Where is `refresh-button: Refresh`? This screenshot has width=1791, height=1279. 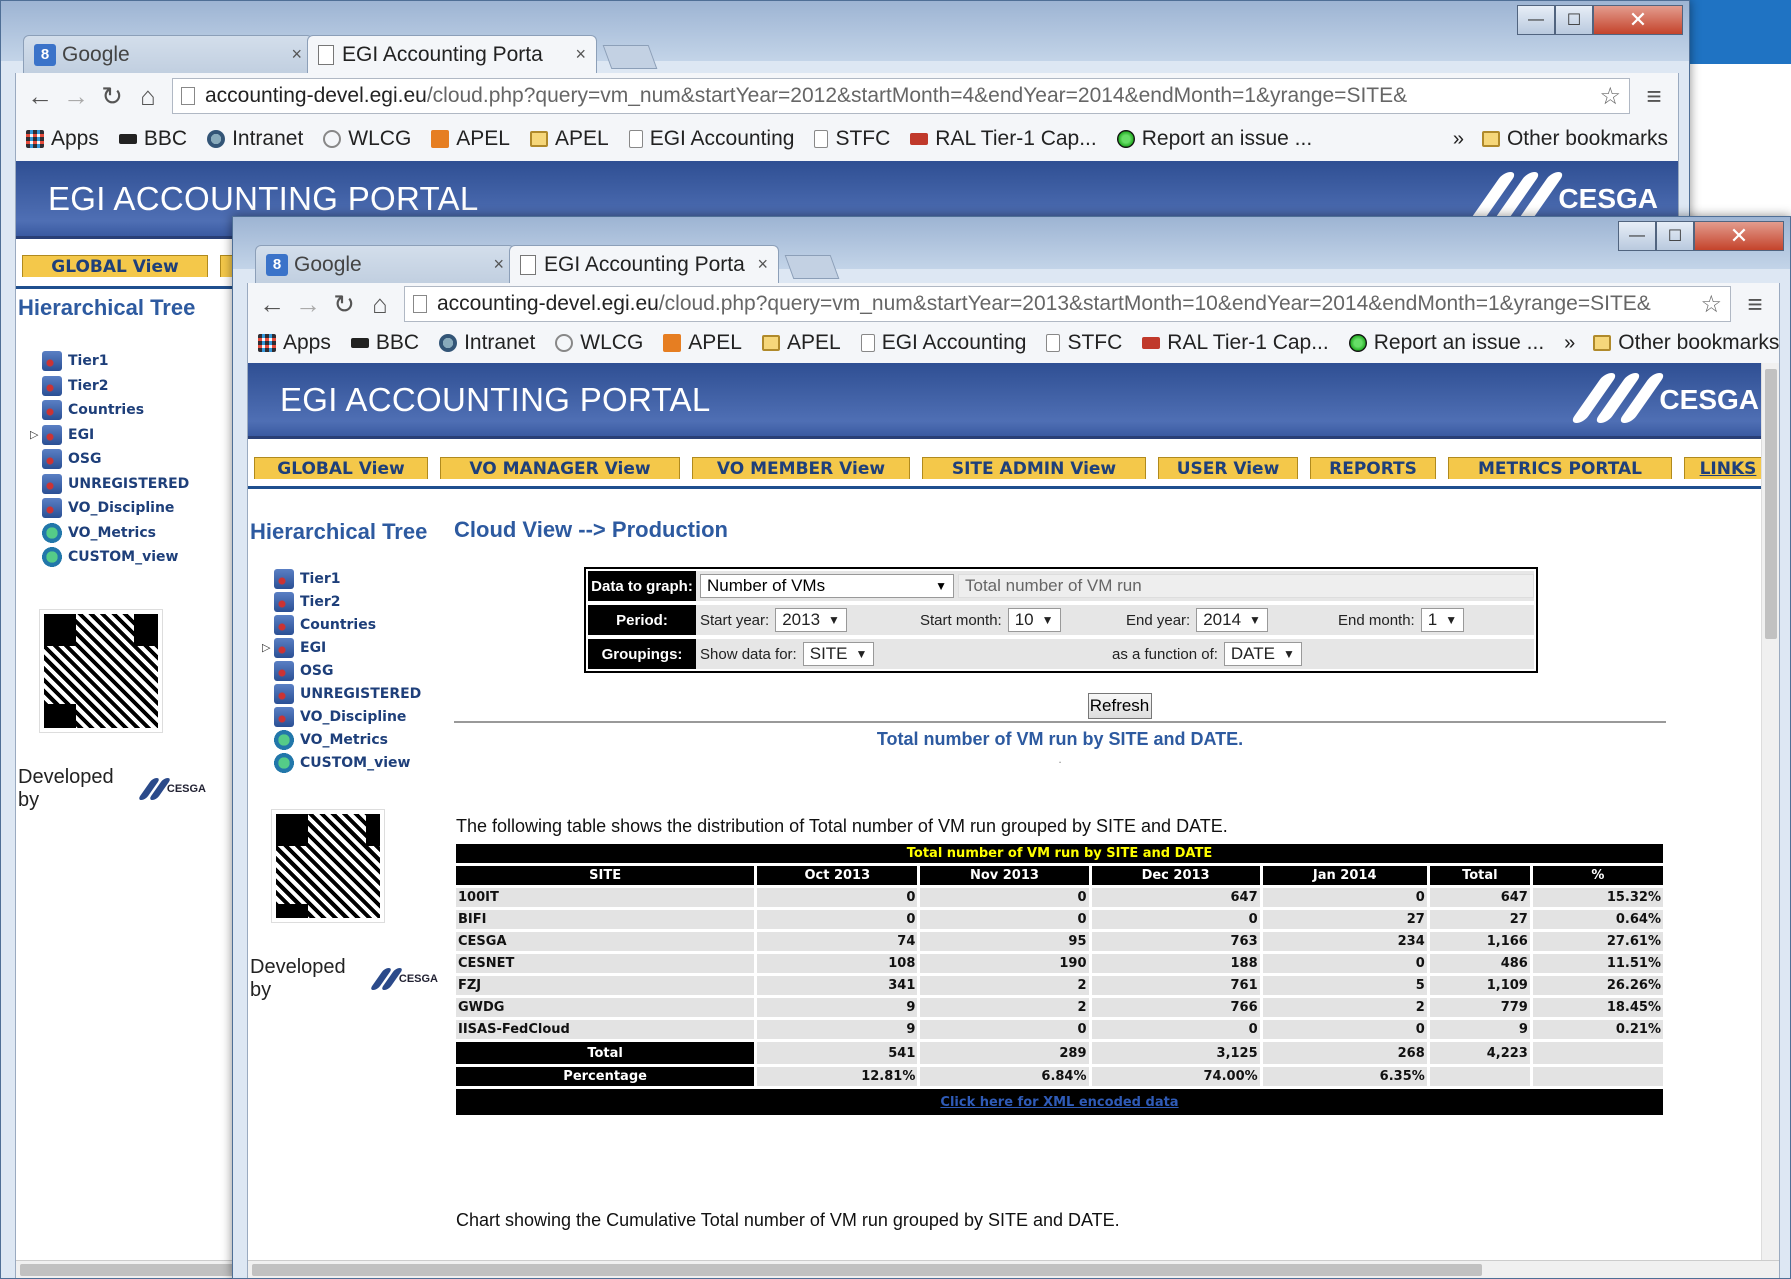
refresh-button: Refresh is located at coordinates (1119, 706).